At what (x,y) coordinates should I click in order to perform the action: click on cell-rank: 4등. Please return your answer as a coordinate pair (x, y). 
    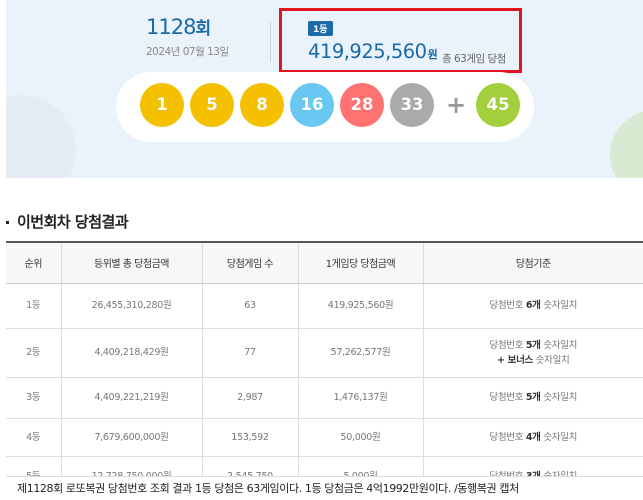
    Looking at the image, I should click on (34, 437).